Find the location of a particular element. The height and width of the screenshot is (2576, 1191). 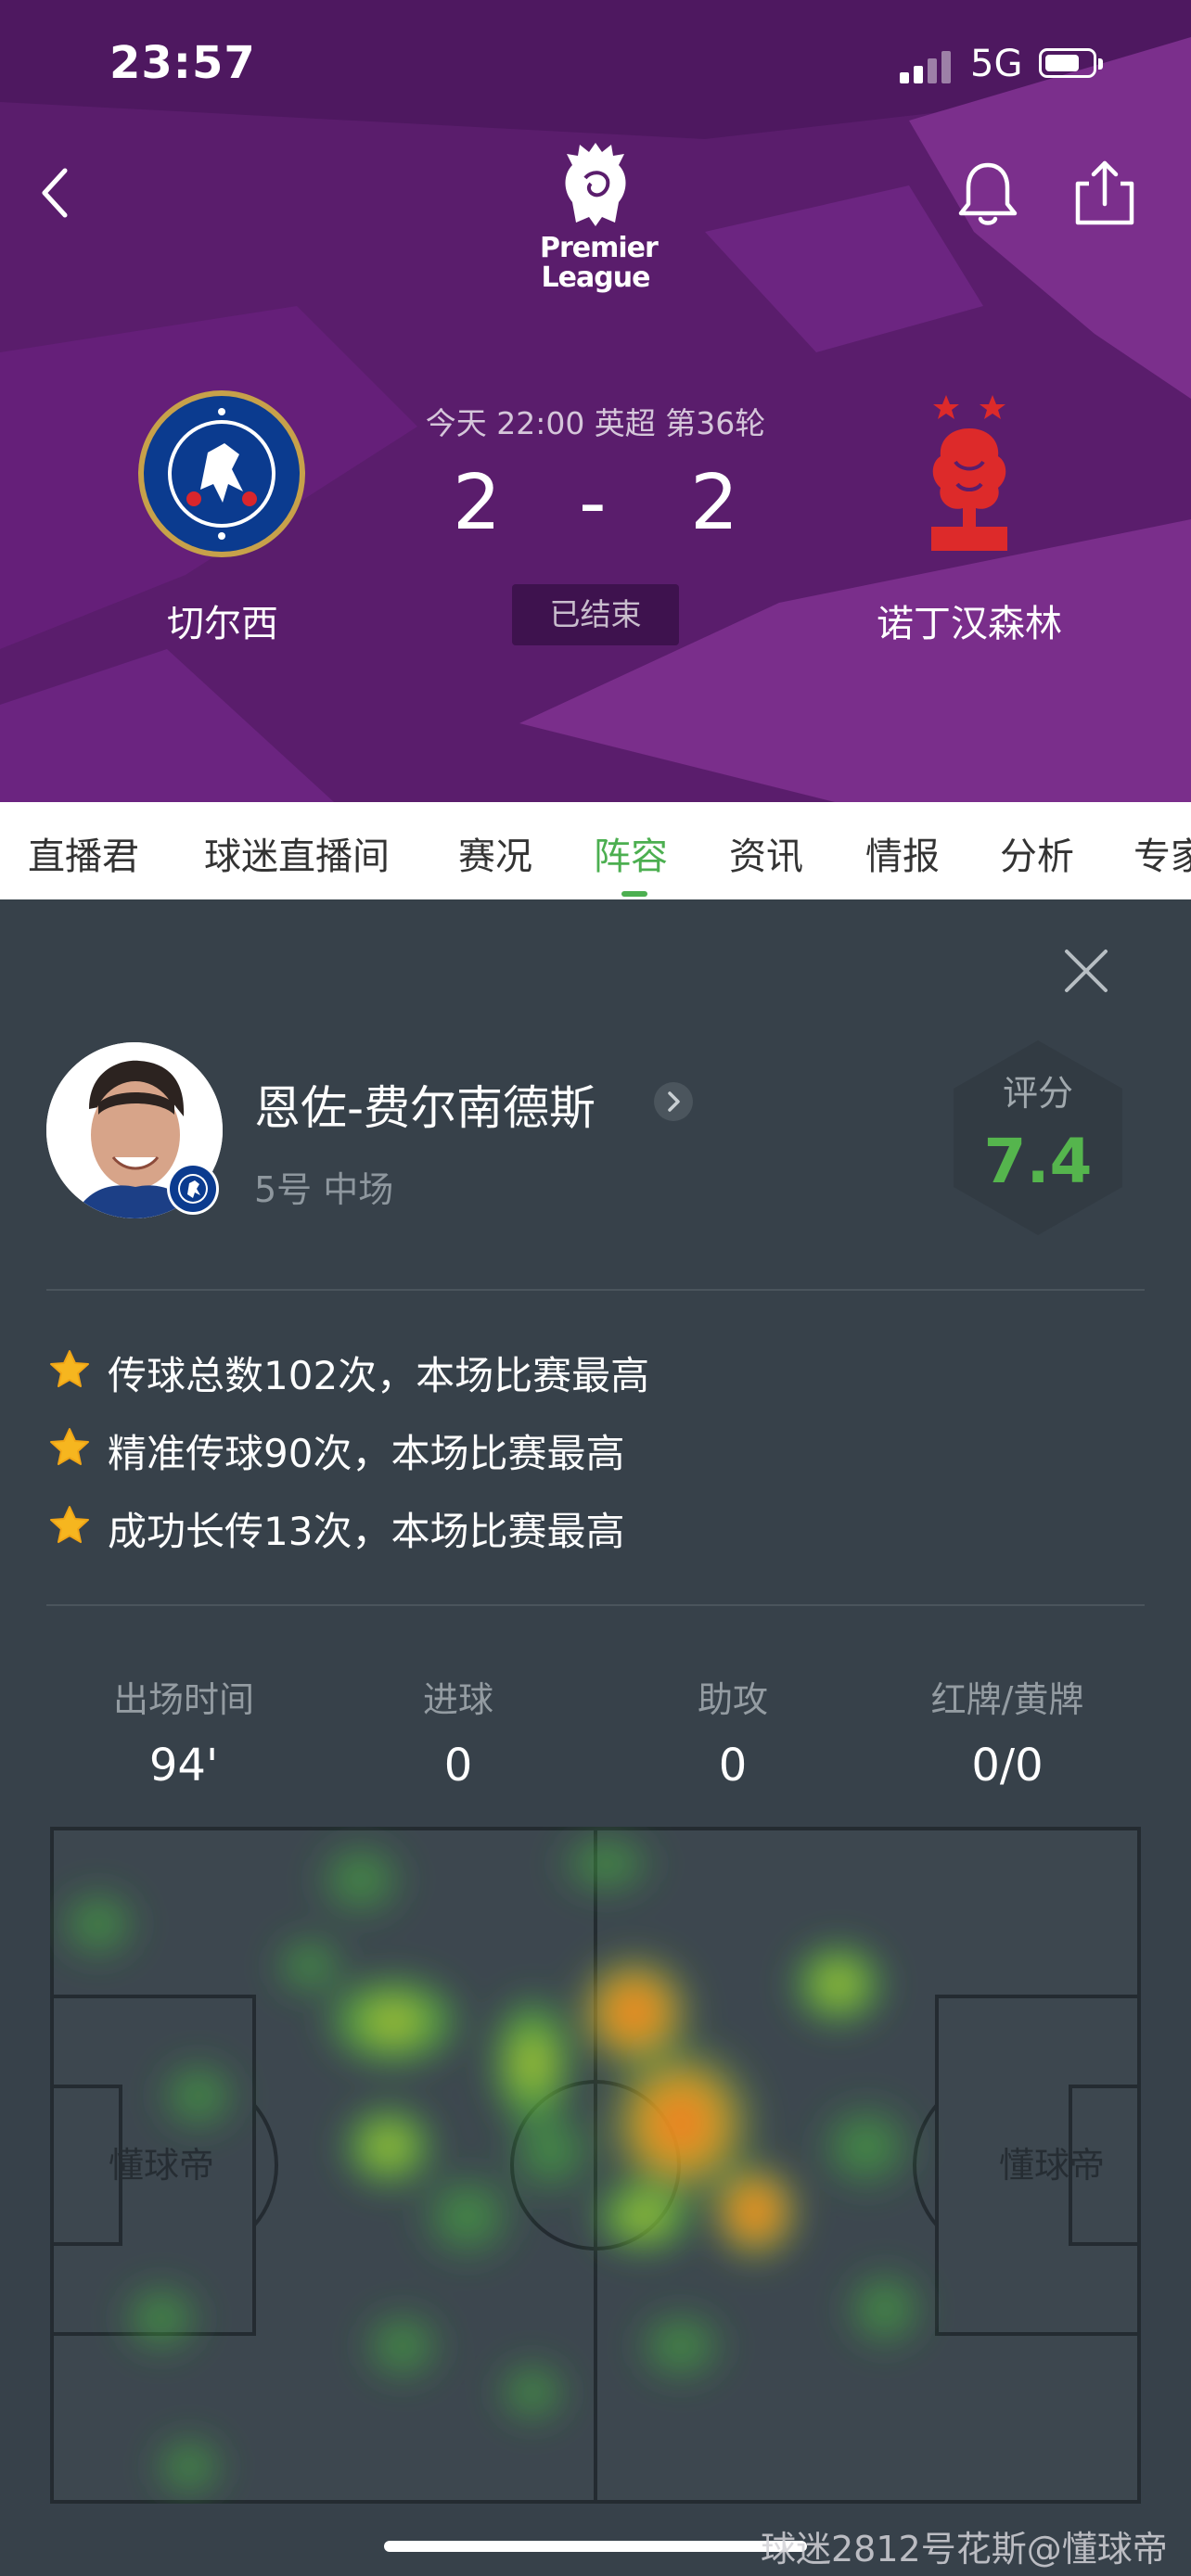

tab-news: 资讯 is located at coordinates (766, 853).